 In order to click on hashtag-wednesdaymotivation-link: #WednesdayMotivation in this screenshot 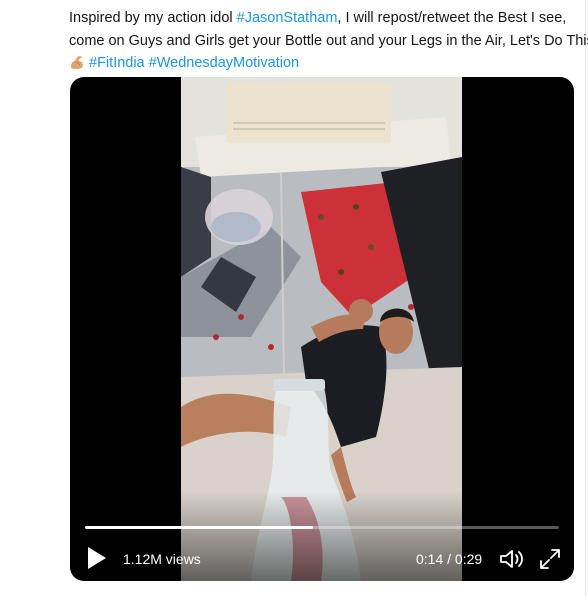, I will do `click(224, 63)`.